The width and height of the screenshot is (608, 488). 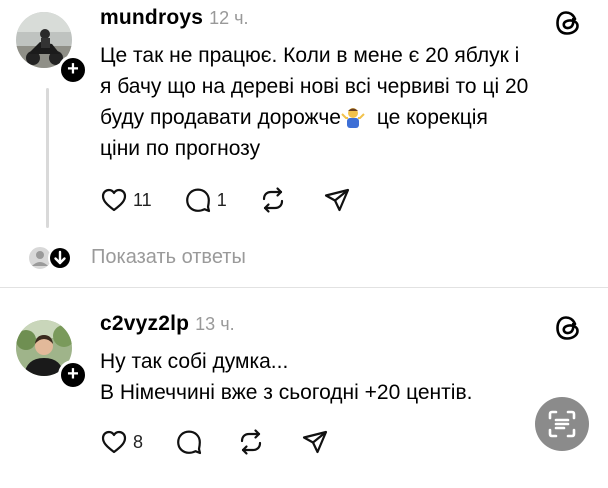 I want to click on like-button: 11, so click(x=126, y=200).